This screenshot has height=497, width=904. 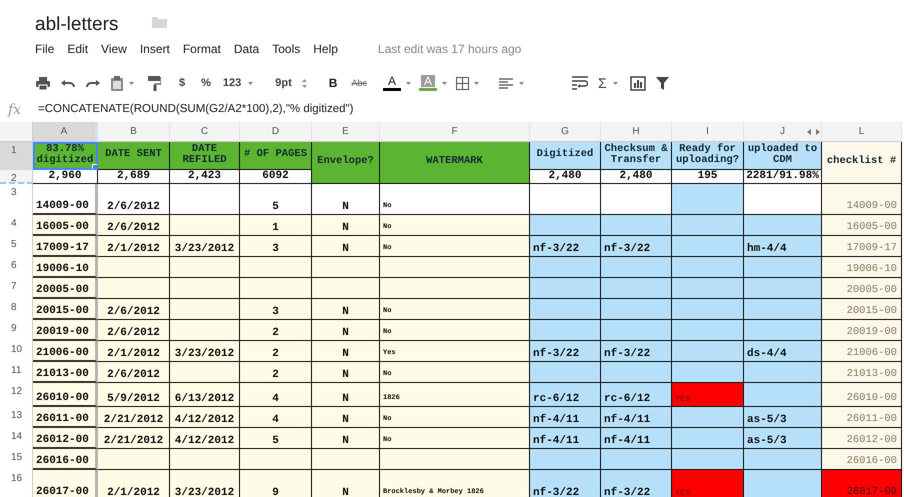 I want to click on row-number: 1, so click(x=16, y=156).